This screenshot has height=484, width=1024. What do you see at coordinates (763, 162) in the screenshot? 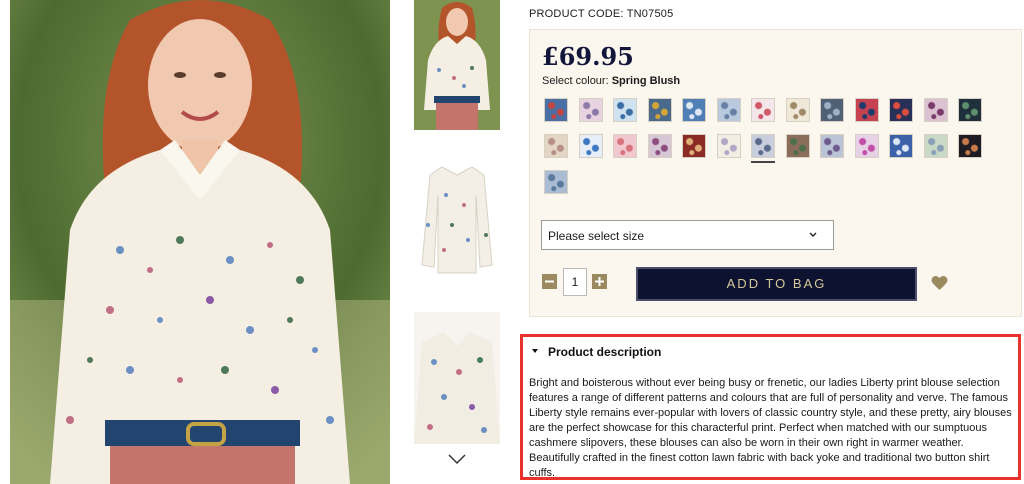
I see `selected-swatch-indicator` at bounding box center [763, 162].